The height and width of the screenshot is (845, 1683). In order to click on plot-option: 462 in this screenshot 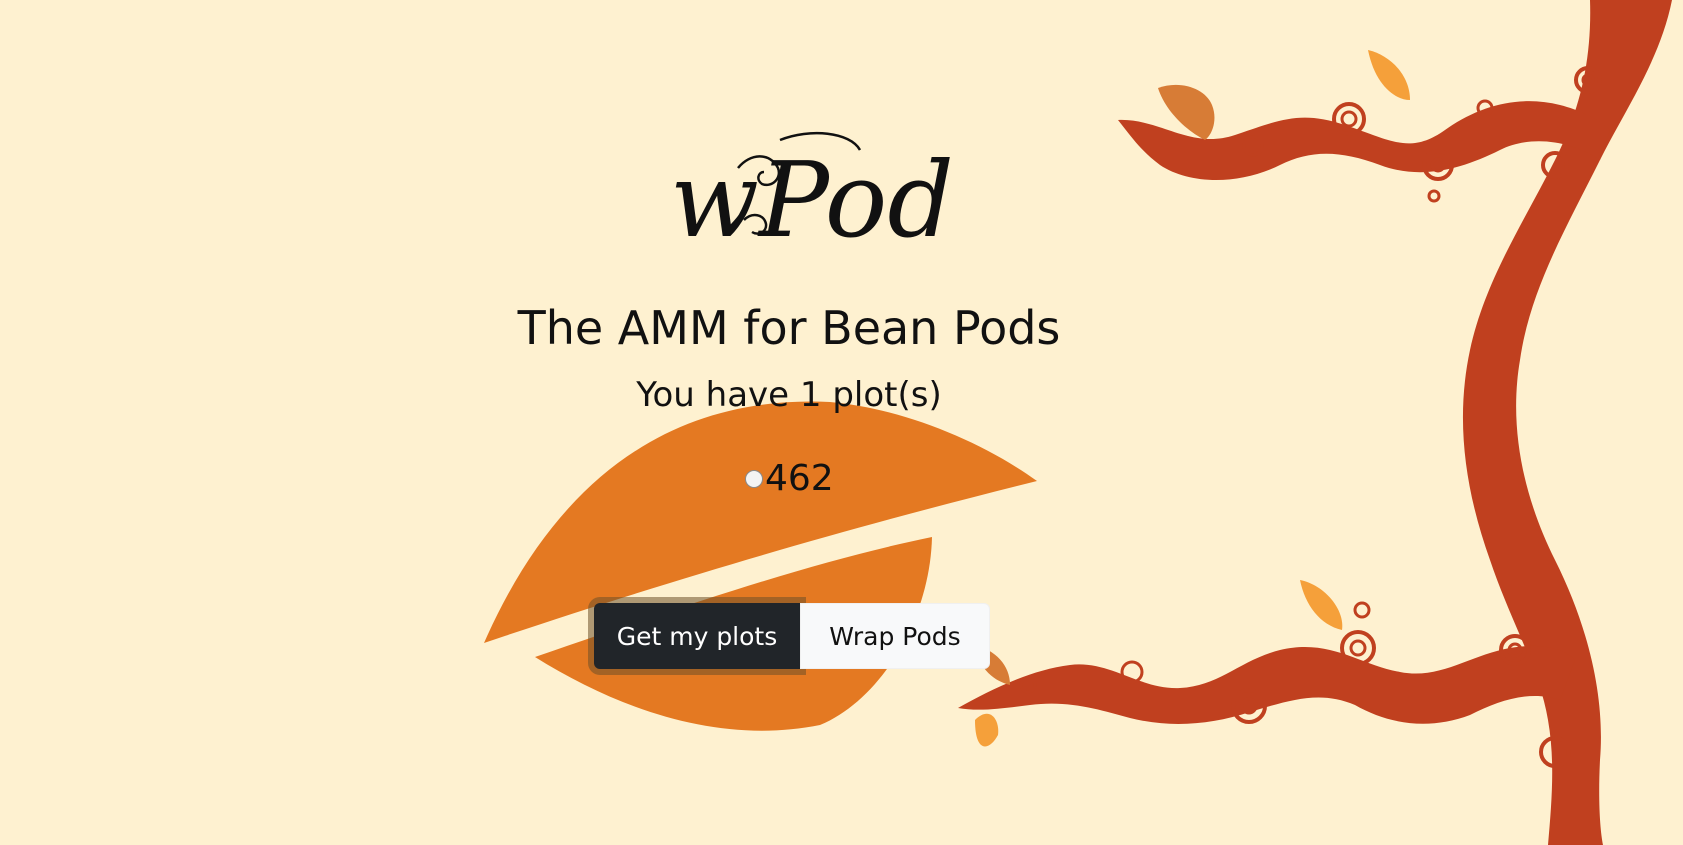, I will do `click(789, 479)`.